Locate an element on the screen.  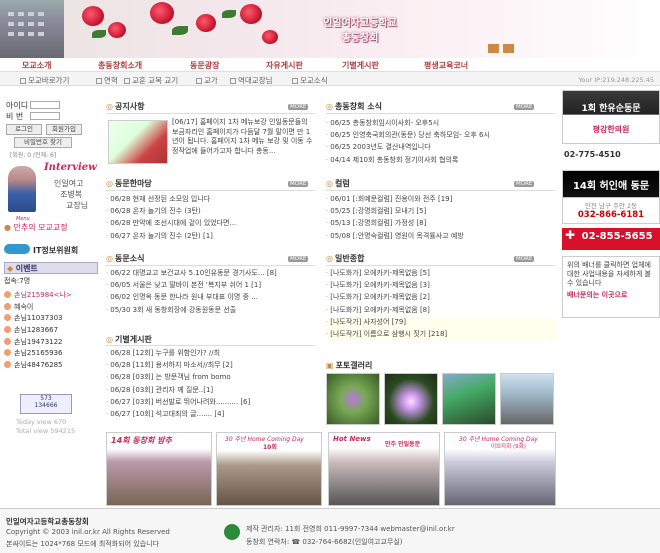
alumni-news-title: ◎ 총동창회 소식 is located at coordinates (354, 106).